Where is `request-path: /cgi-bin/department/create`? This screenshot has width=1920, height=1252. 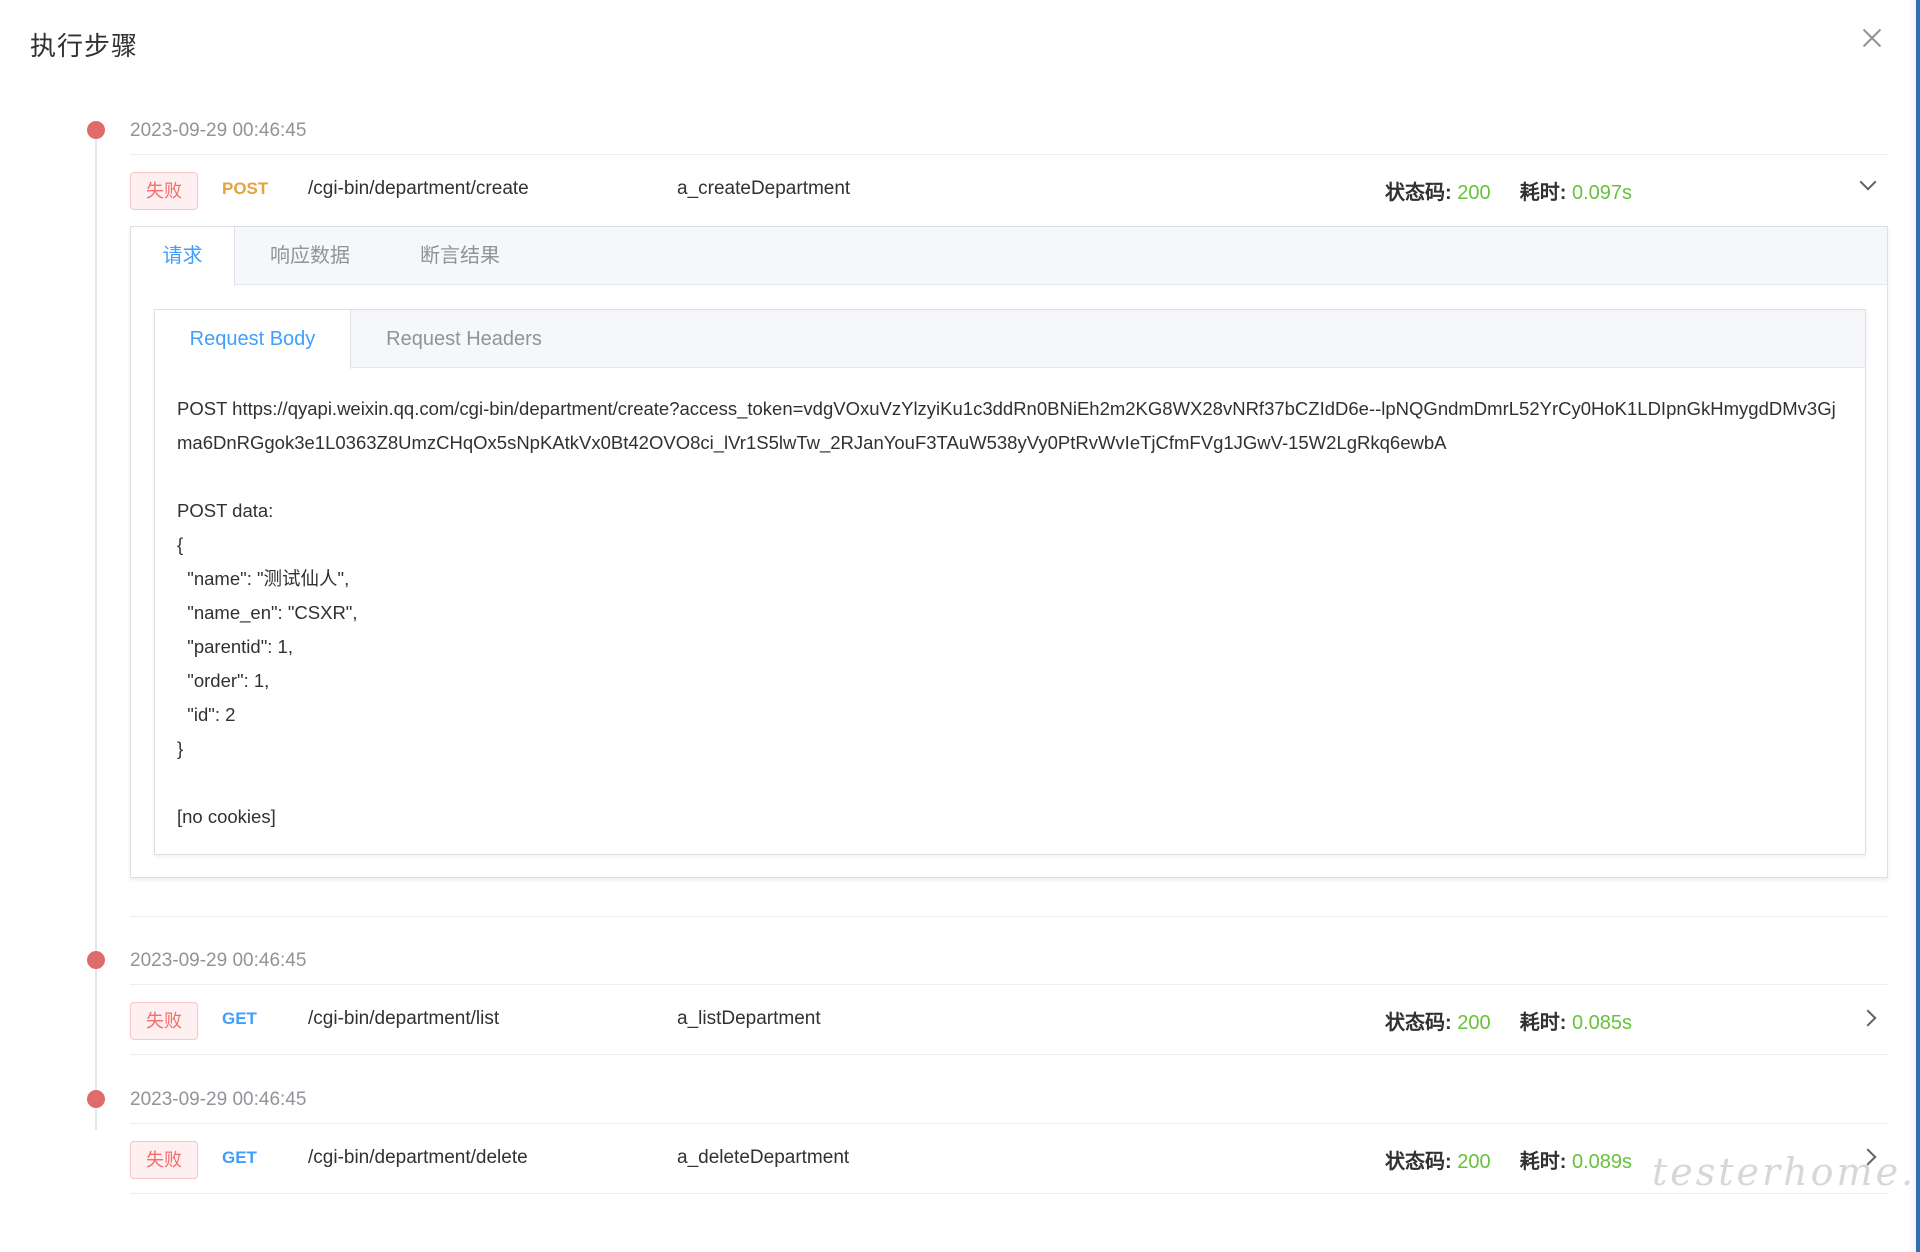 request-path: /cgi-bin/department/create is located at coordinates (418, 188).